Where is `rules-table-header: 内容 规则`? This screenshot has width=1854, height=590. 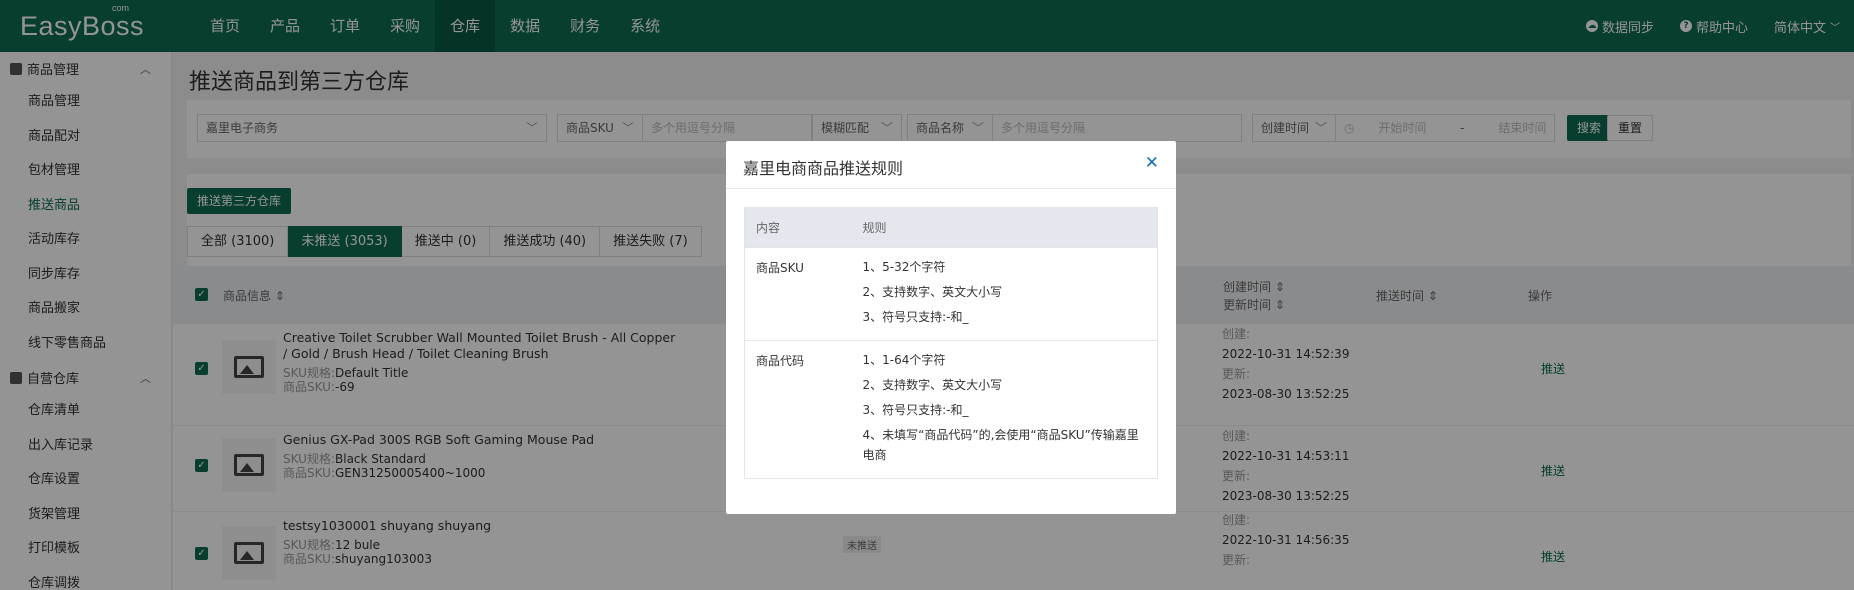
rules-table-header: 内容 规则 is located at coordinates (951, 227).